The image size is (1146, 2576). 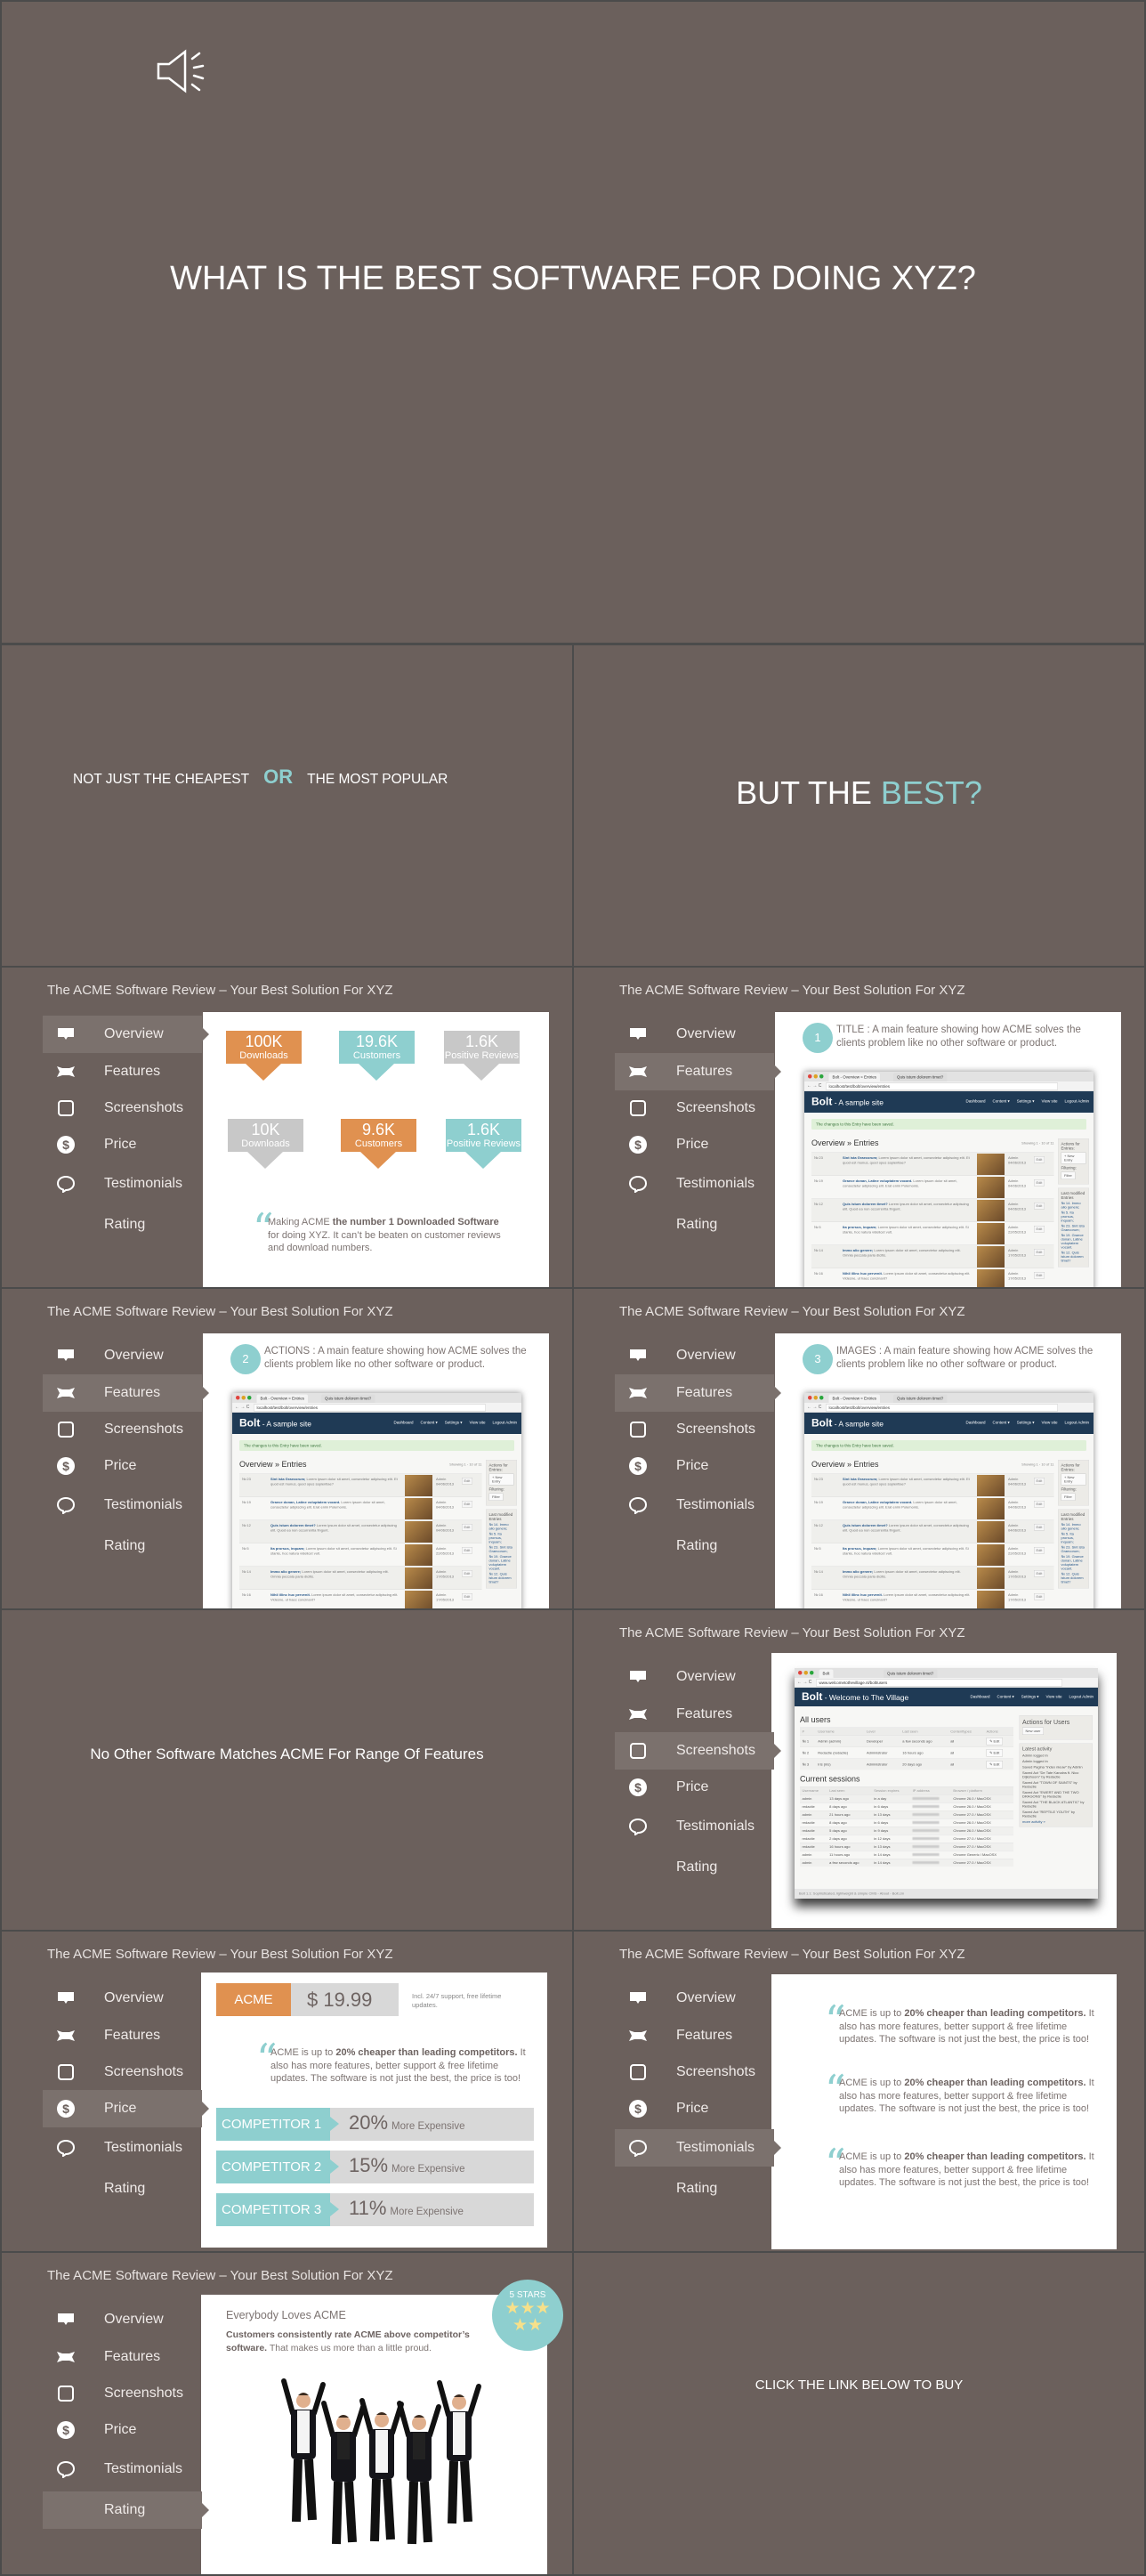 What do you see at coordinates (1017, 1253) in the screenshot?
I see `entry-meta: Admin 17/05/2013` at bounding box center [1017, 1253].